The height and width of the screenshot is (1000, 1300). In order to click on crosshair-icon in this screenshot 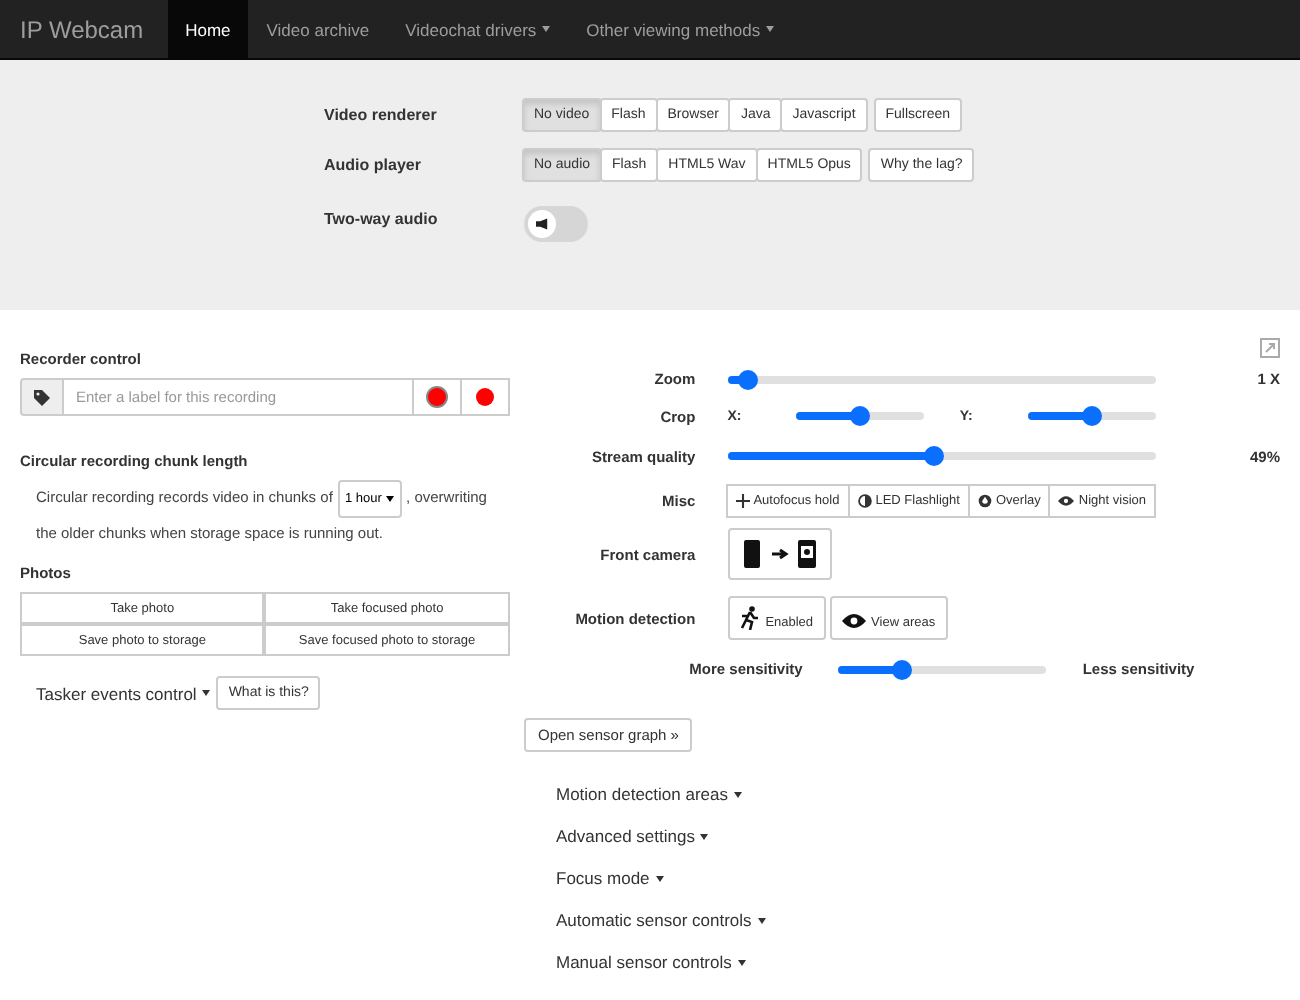, I will do `click(742, 500)`.